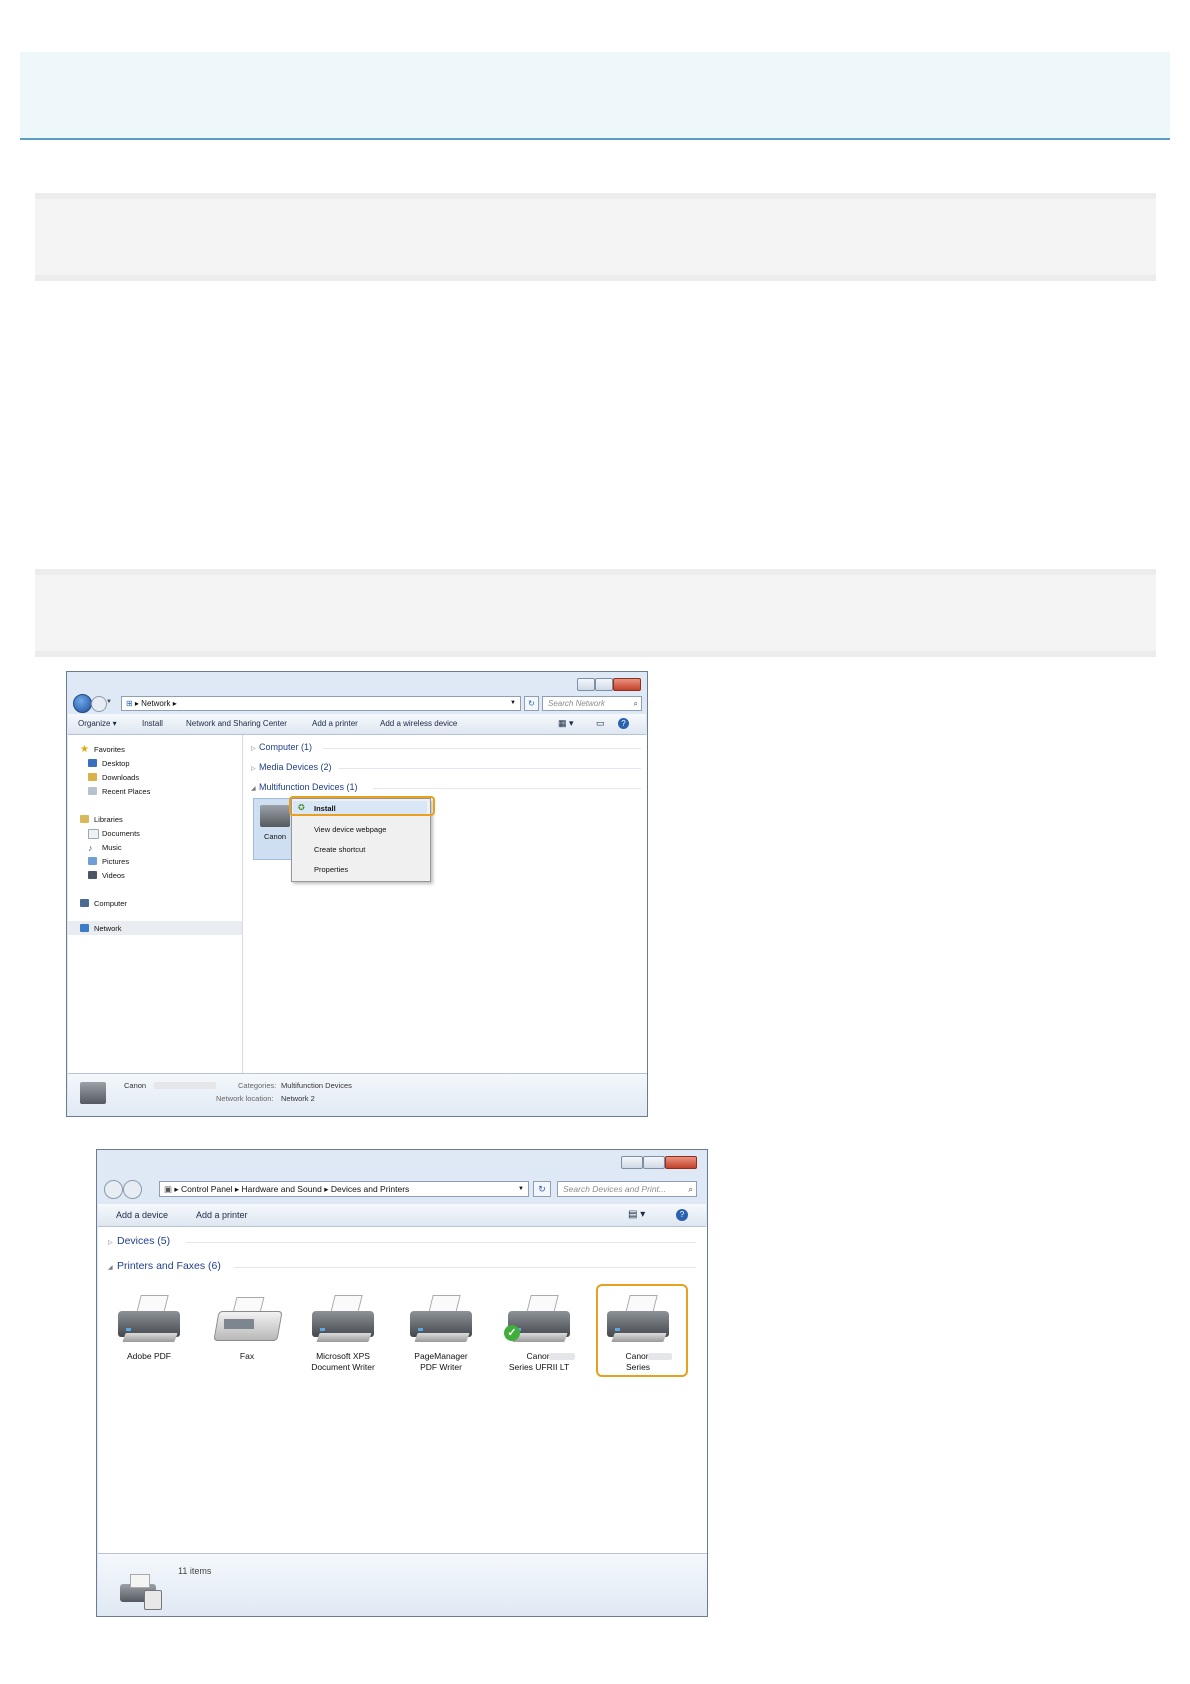  Describe the element at coordinates (120, 777) in the screenshot. I see `nav-downloads: Downloads` at that location.